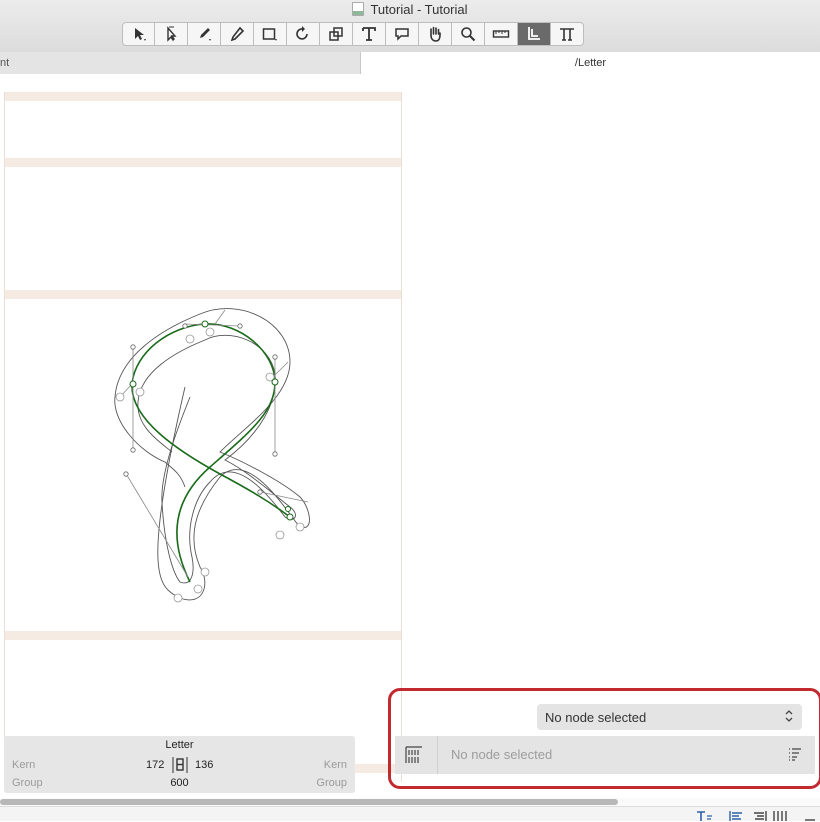 Image resolution: width=820 pixels, height=822 pixels. What do you see at coordinates (180, 63) in the screenshot?
I see `tab-font: nt` at bounding box center [180, 63].